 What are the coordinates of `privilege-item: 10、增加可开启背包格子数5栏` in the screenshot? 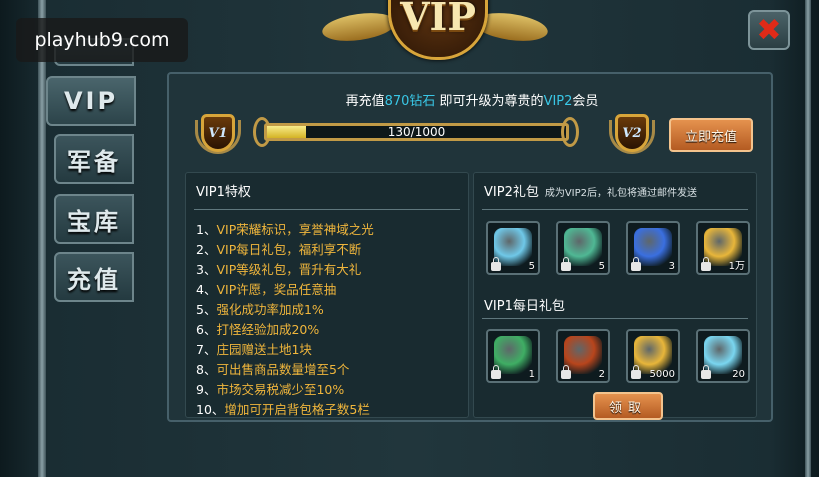 It's located at (283, 408).